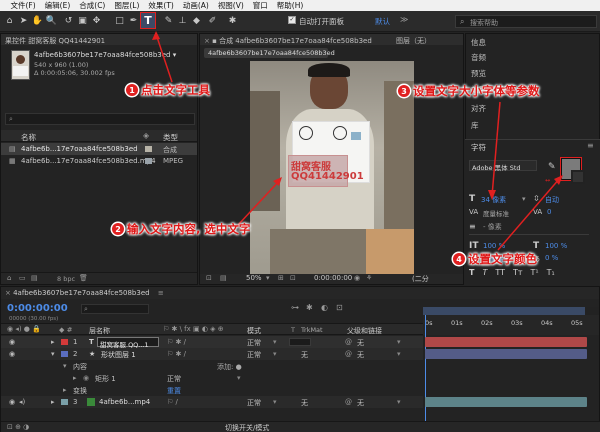 This screenshot has height=432, width=600. I want to click on new-comp-icon: ▤, so click(34, 278).